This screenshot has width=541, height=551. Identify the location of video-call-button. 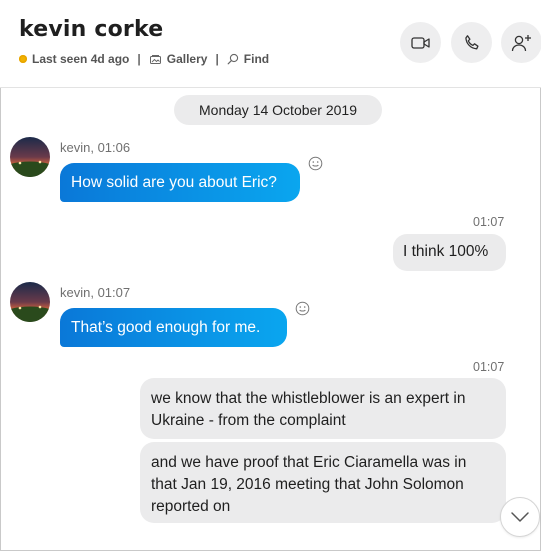
(420, 42).